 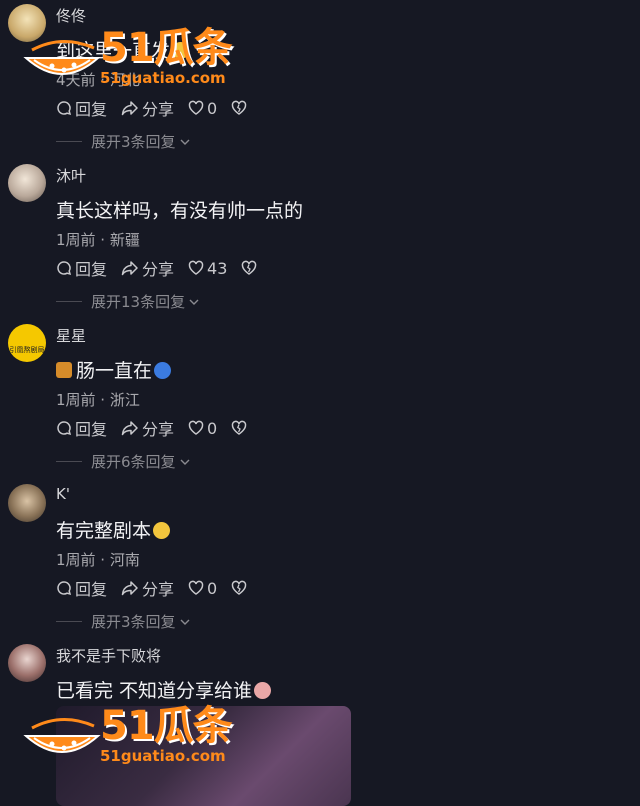 What do you see at coordinates (71, 335) in the screenshot?
I see `comment-username: 星星` at bounding box center [71, 335].